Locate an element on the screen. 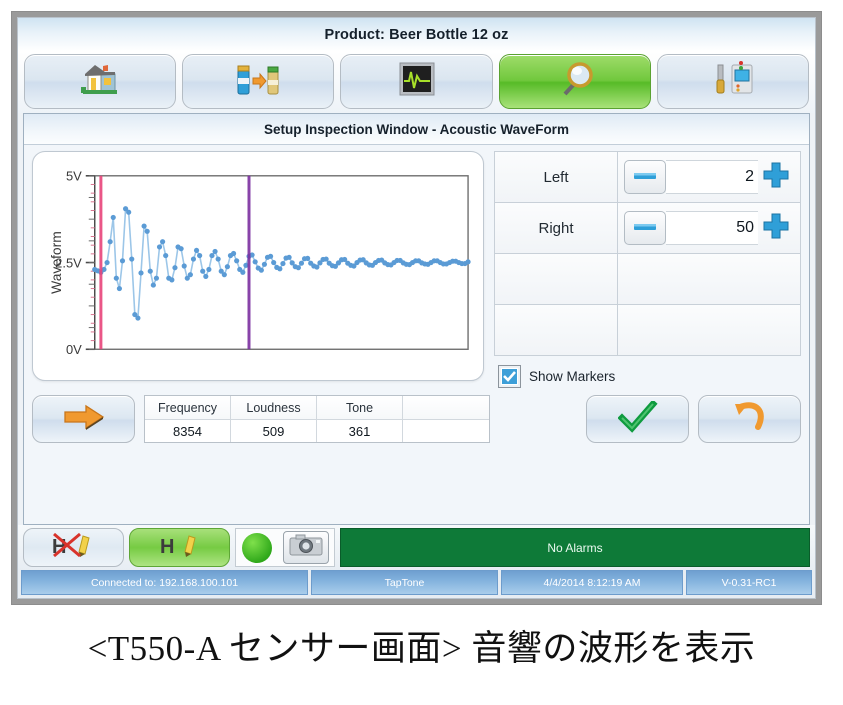  alarm-status-banner: No Alarms is located at coordinates (575, 547).